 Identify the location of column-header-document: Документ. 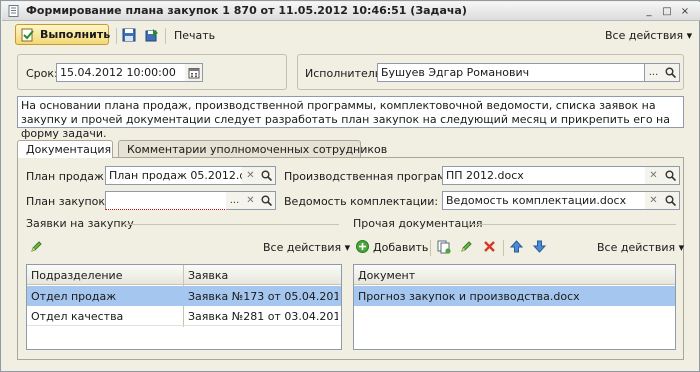
(386, 275).